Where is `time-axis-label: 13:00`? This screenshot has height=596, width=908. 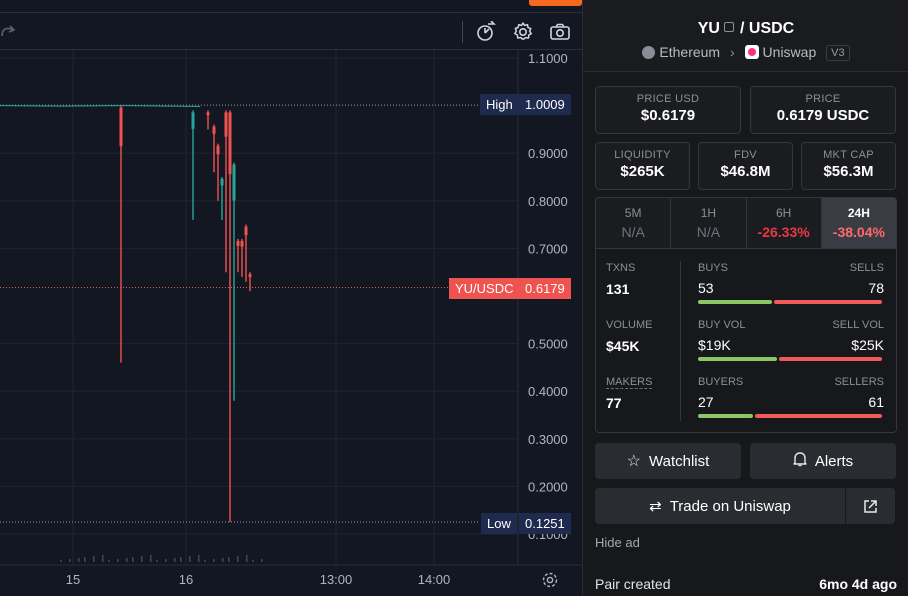 time-axis-label: 13:00 is located at coordinates (336, 579).